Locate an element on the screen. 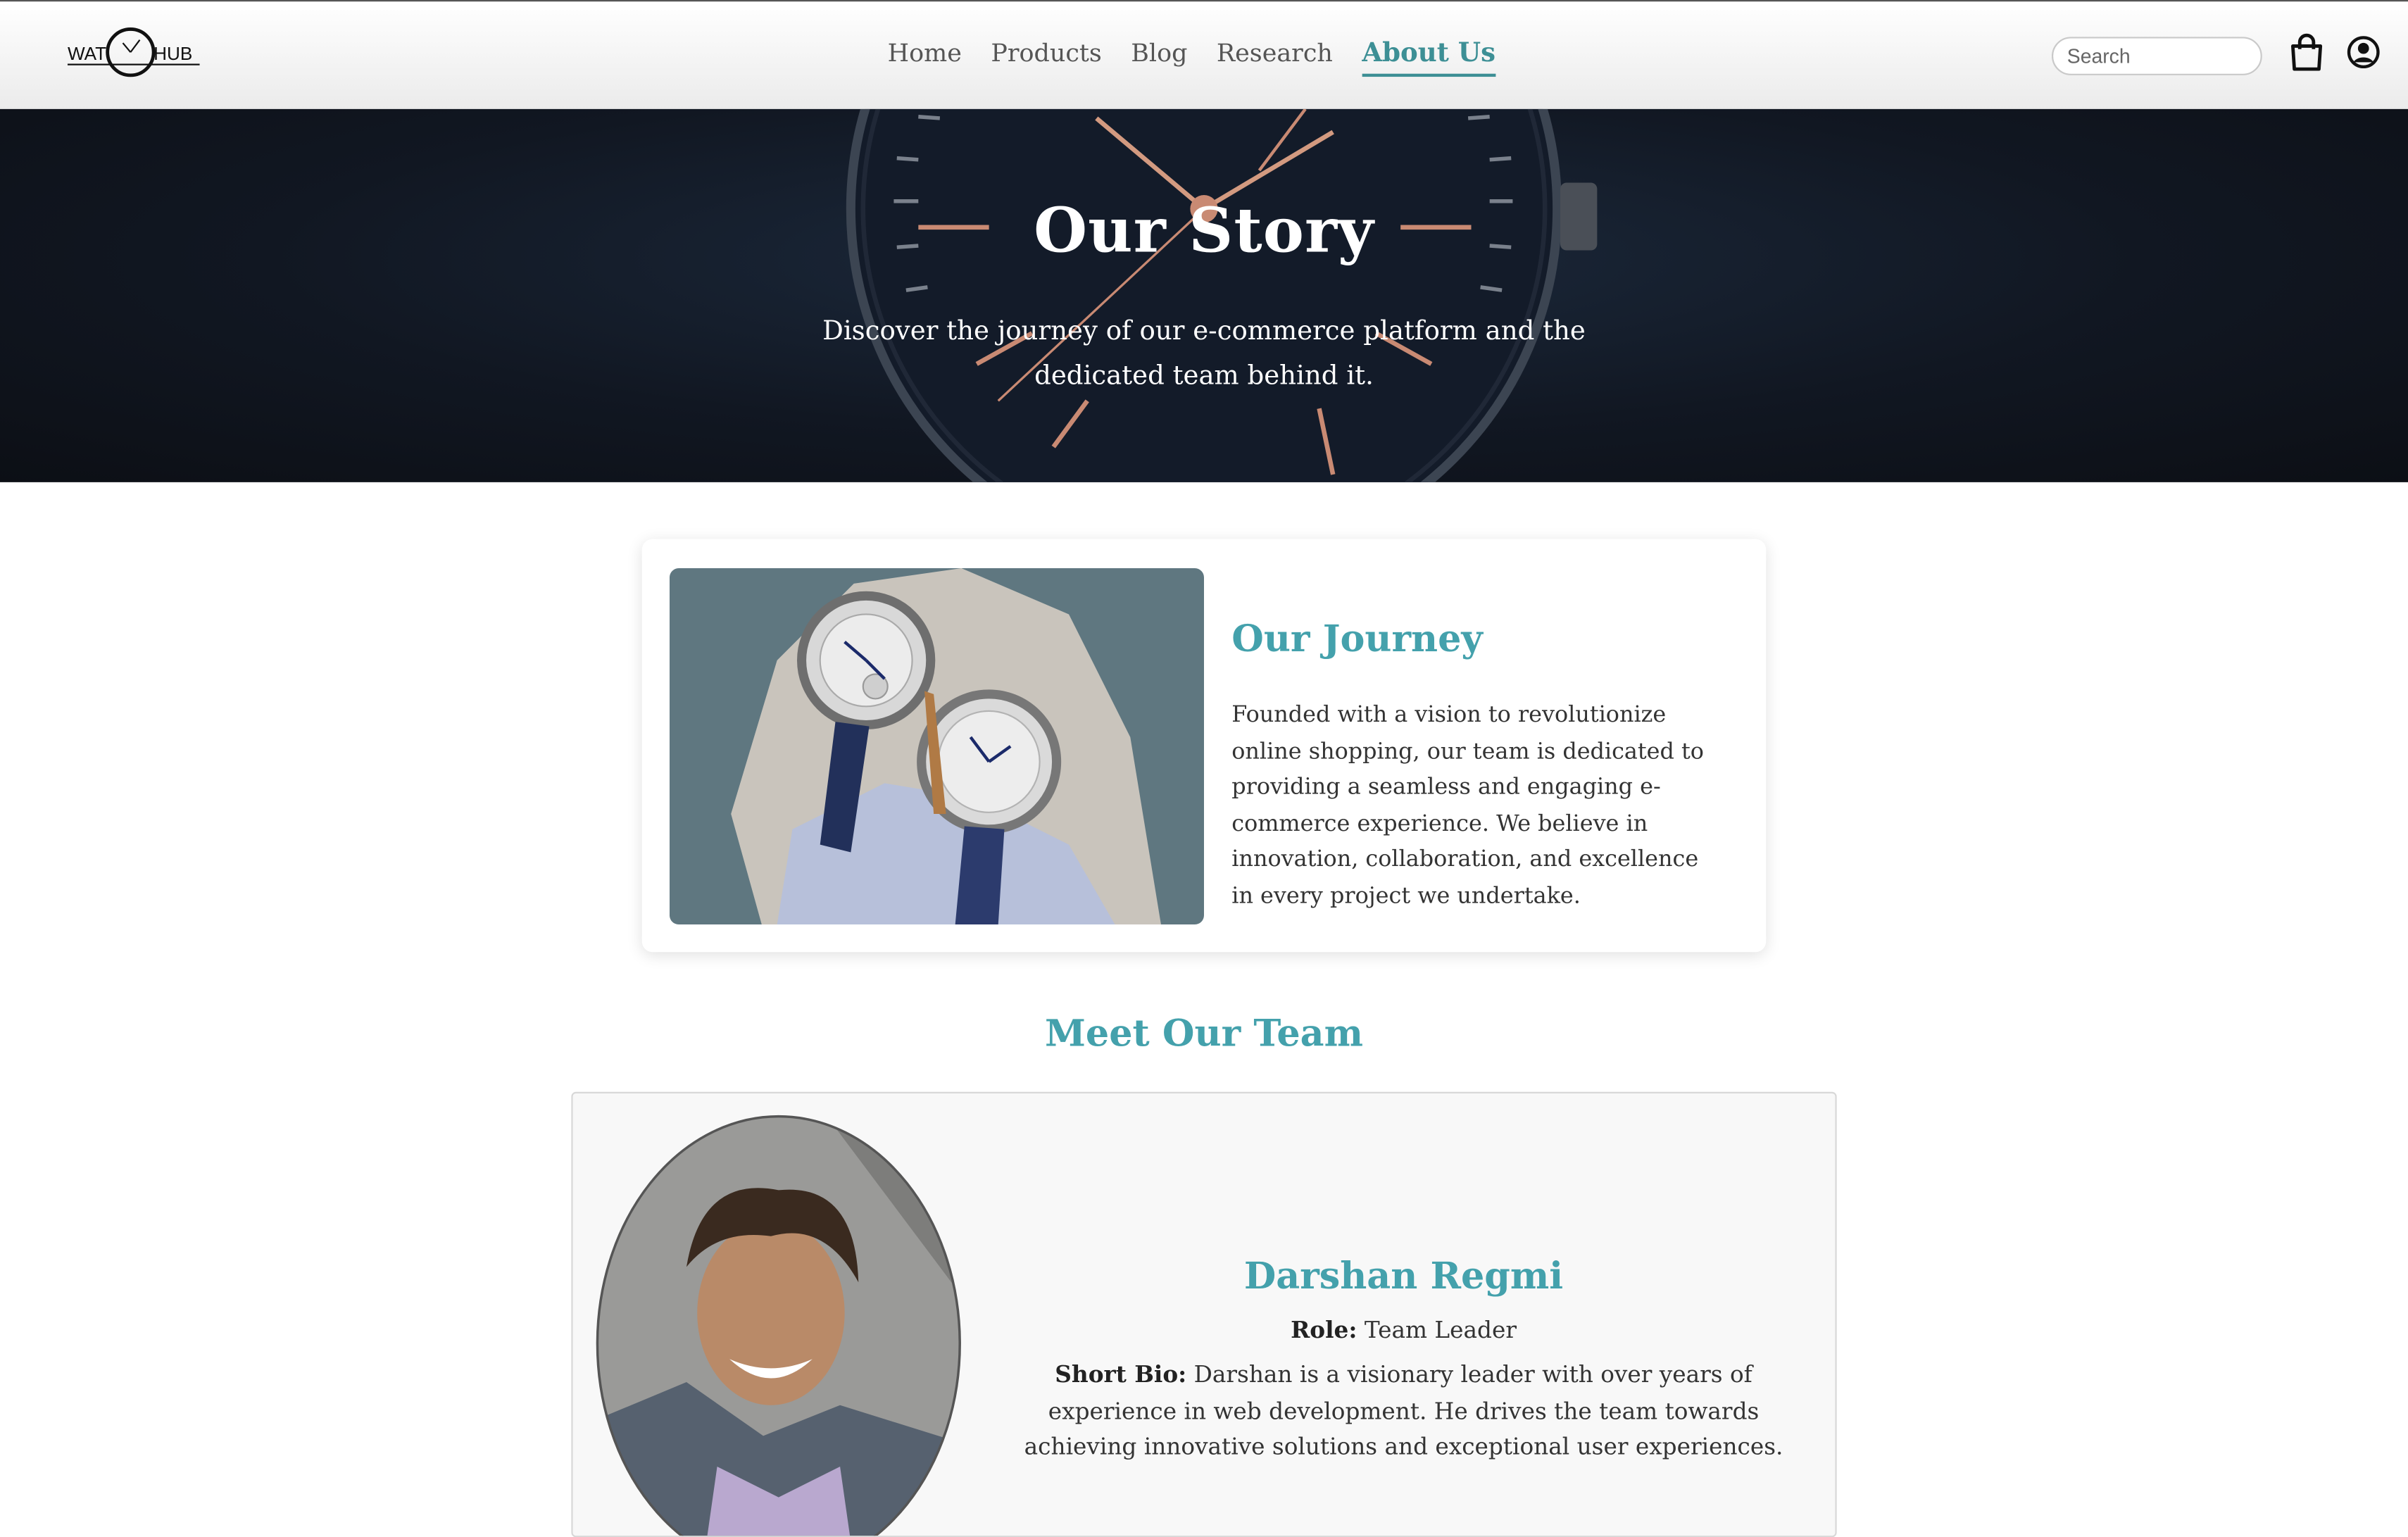 This screenshot has width=2408, height=1537. search-input is located at coordinates (2156, 56).